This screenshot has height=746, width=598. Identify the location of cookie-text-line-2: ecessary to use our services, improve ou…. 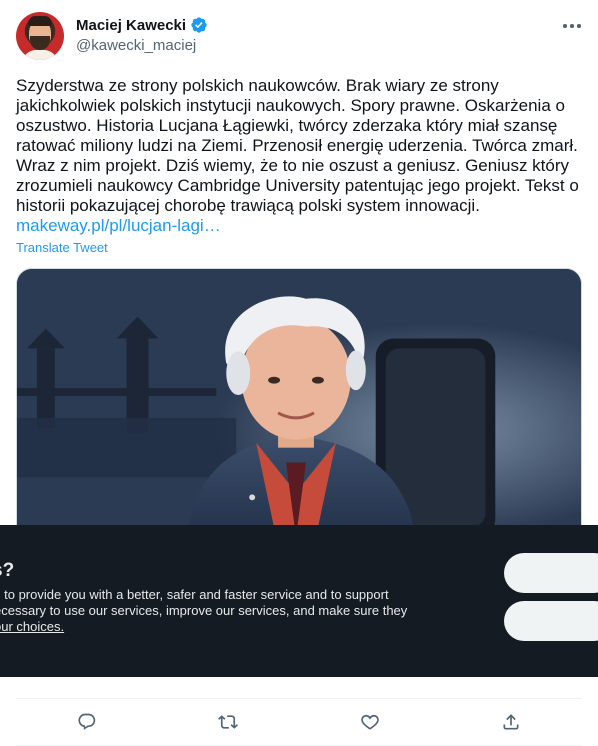
(204, 610).